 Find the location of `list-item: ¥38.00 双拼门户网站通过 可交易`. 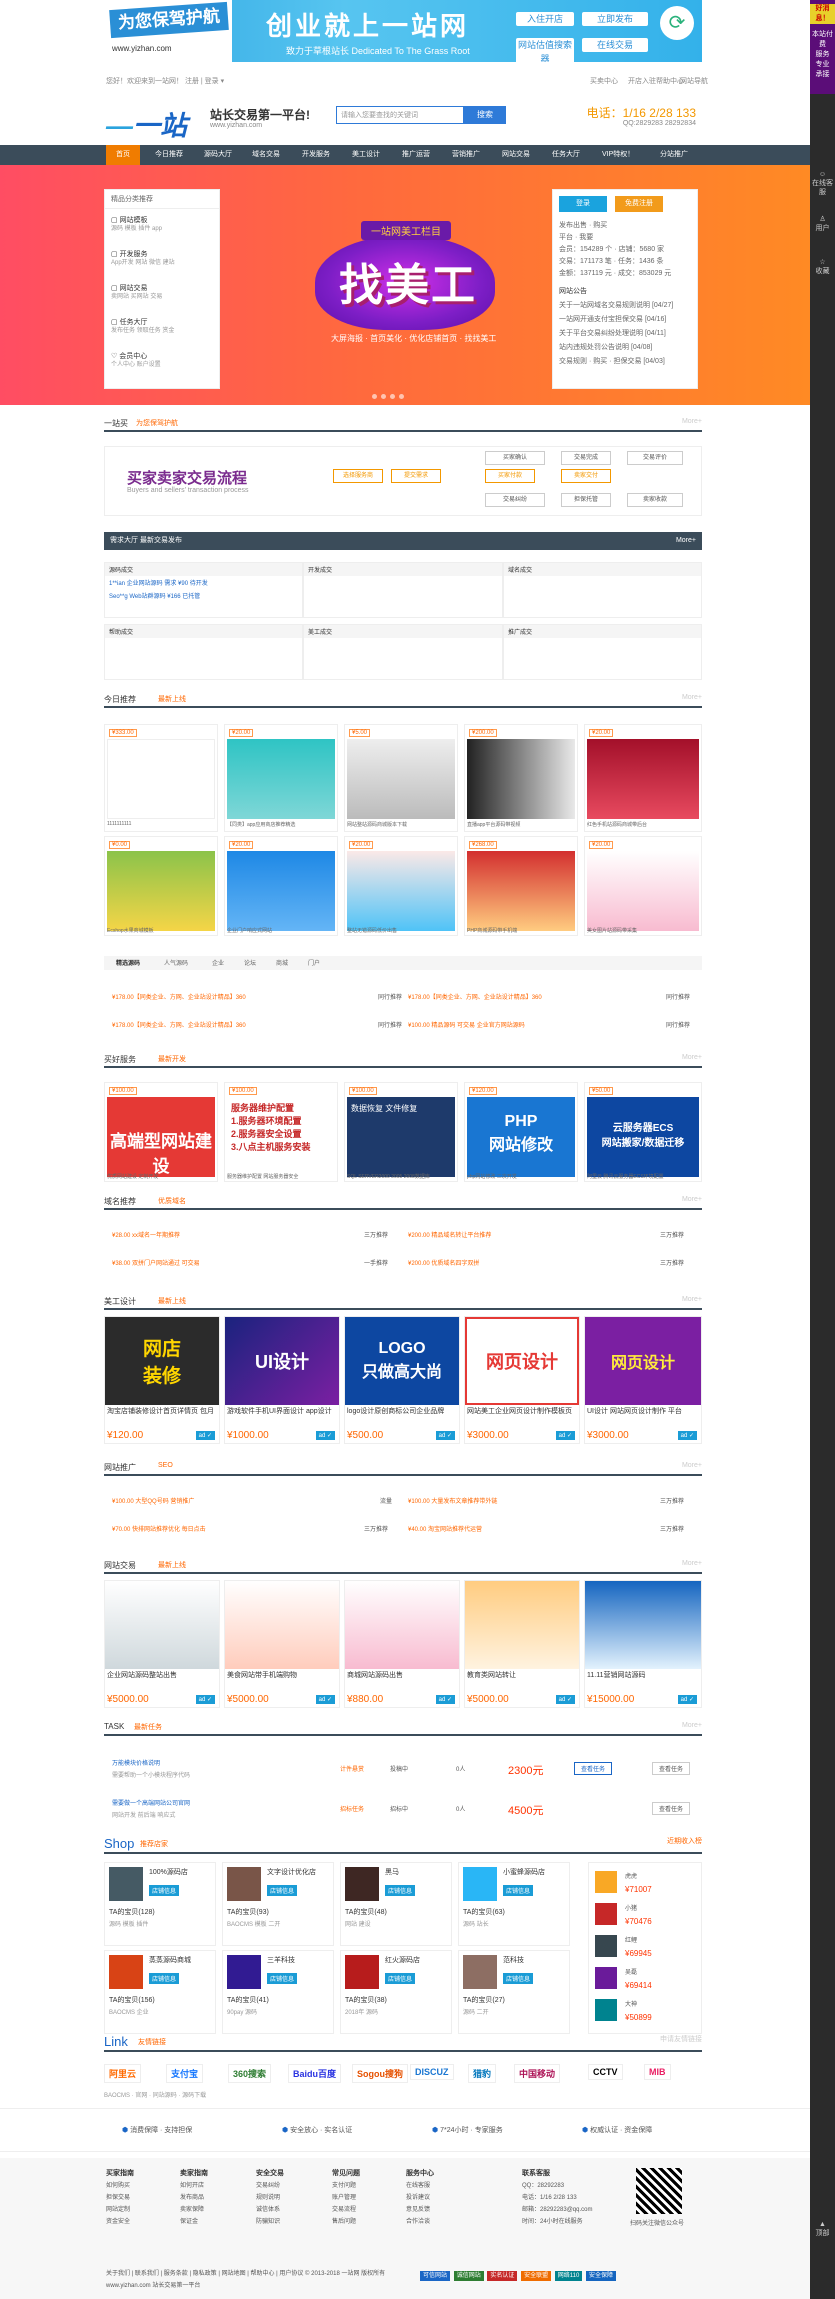

list-item: ¥38.00 双拼门户网站通过 可交易 is located at coordinates (156, 1262).